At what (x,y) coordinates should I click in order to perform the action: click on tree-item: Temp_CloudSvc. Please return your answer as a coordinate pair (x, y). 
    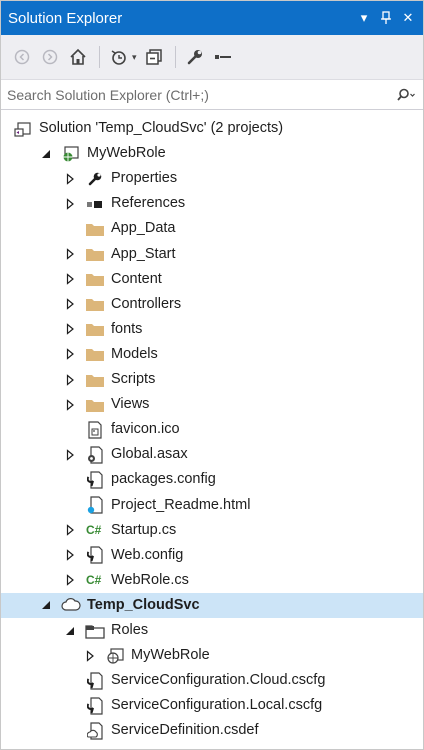
    Looking at the image, I should click on (212, 605).